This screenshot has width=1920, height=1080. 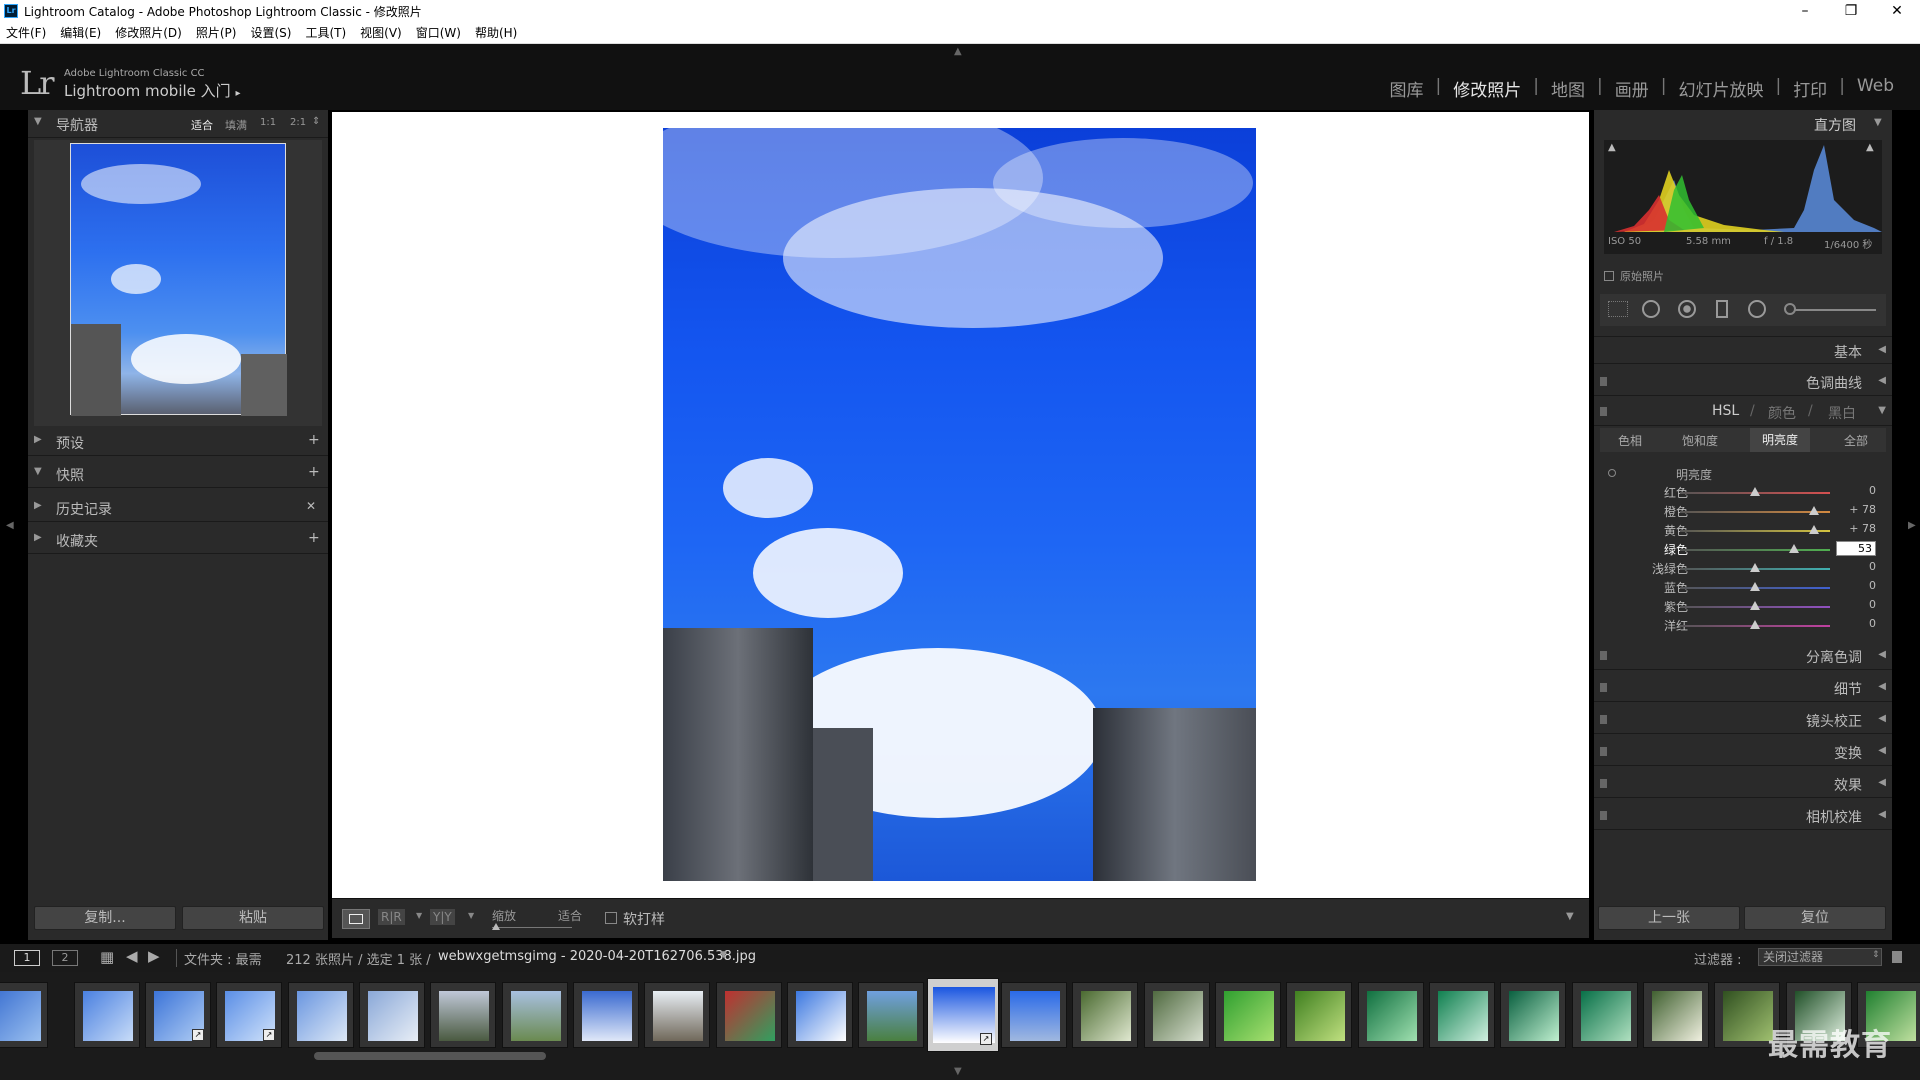 What do you see at coordinates (314, 440) in the screenshot?
I see `add-preset-icon: +` at bounding box center [314, 440].